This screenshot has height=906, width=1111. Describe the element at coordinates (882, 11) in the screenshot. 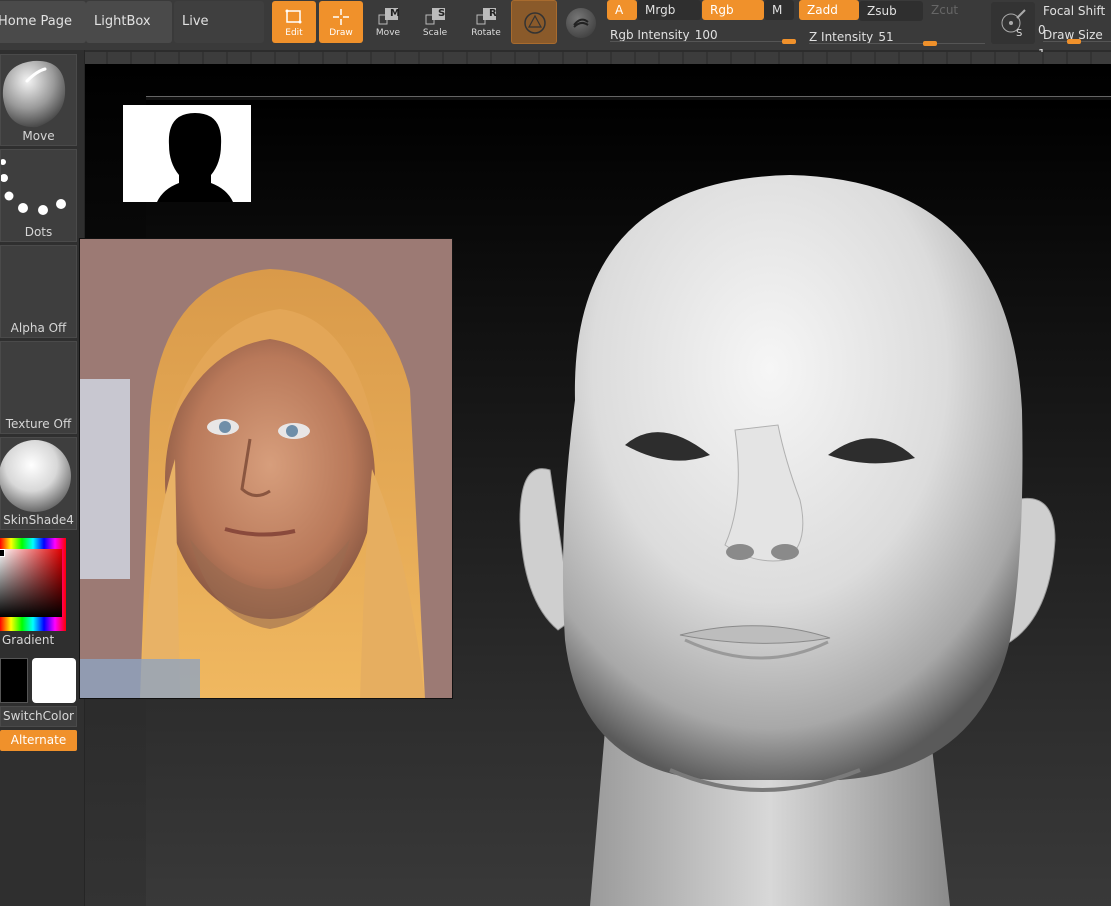

I see `zsub-label: Zsub` at that location.